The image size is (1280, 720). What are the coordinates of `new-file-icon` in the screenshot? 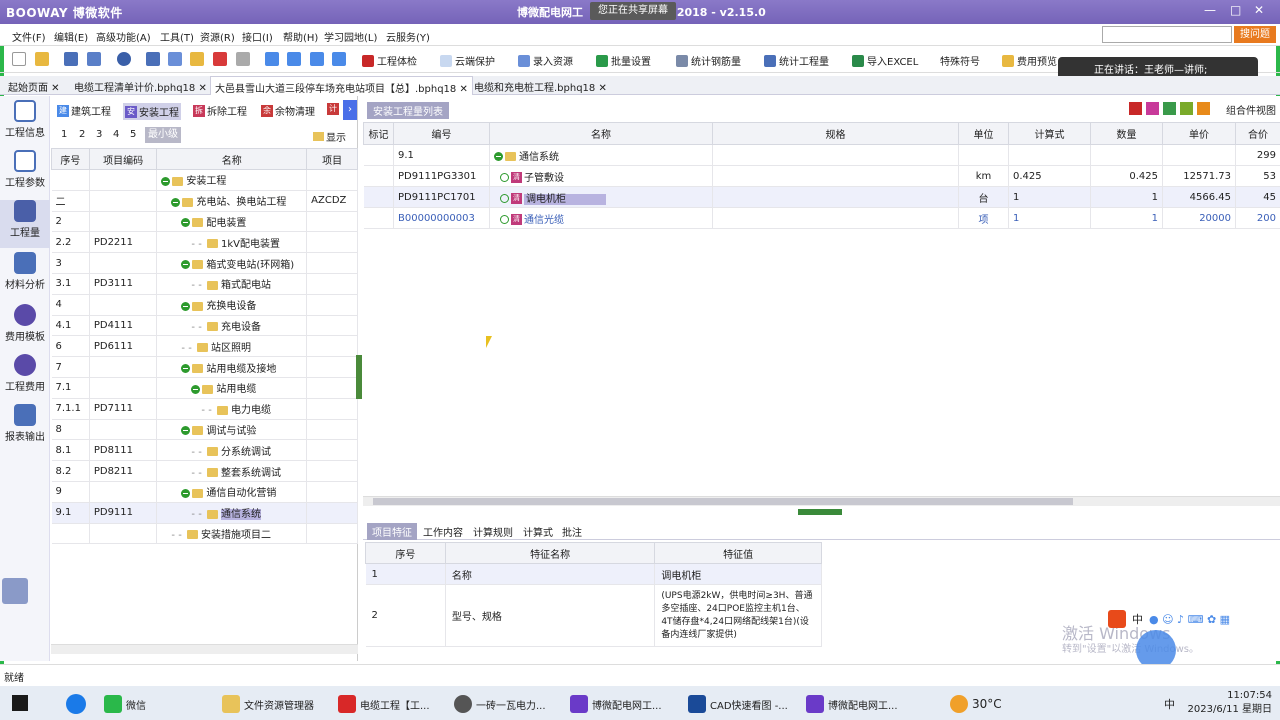 It's located at (19, 59).